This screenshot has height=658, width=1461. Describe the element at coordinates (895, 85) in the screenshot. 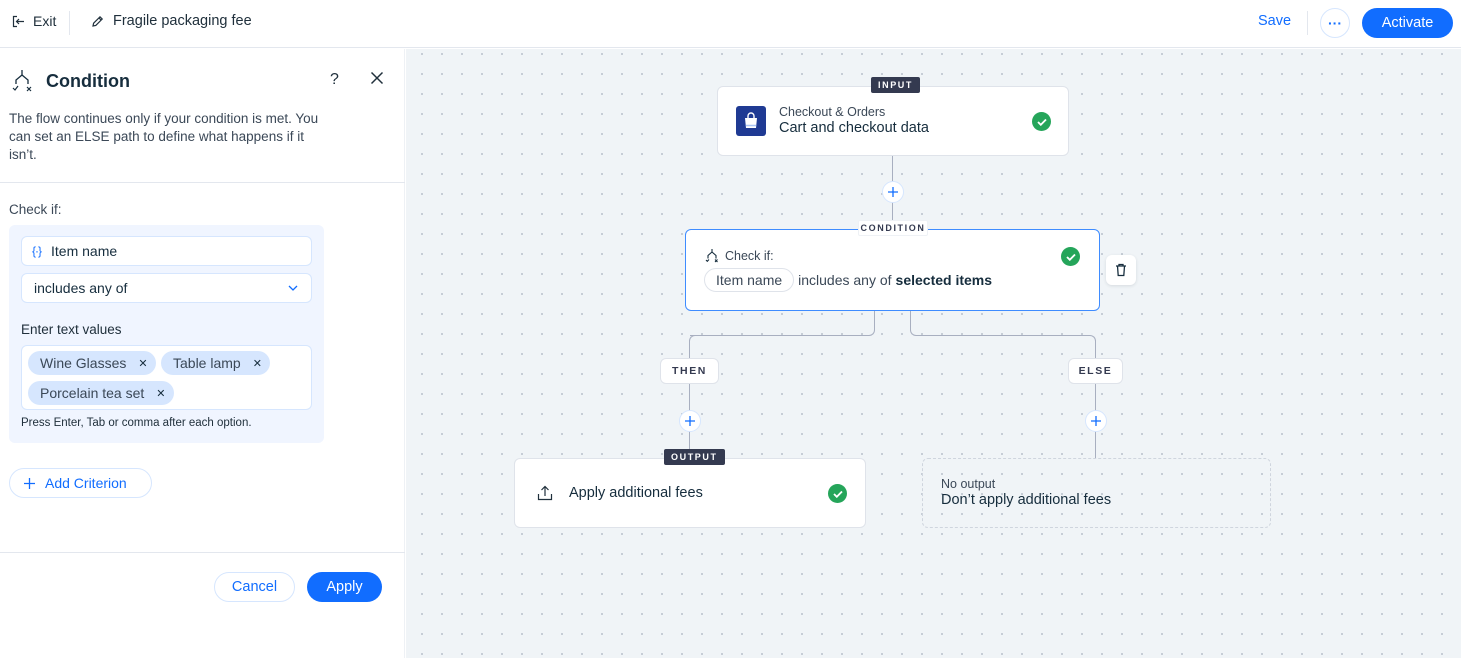

I see `input-badge: INPUT` at that location.